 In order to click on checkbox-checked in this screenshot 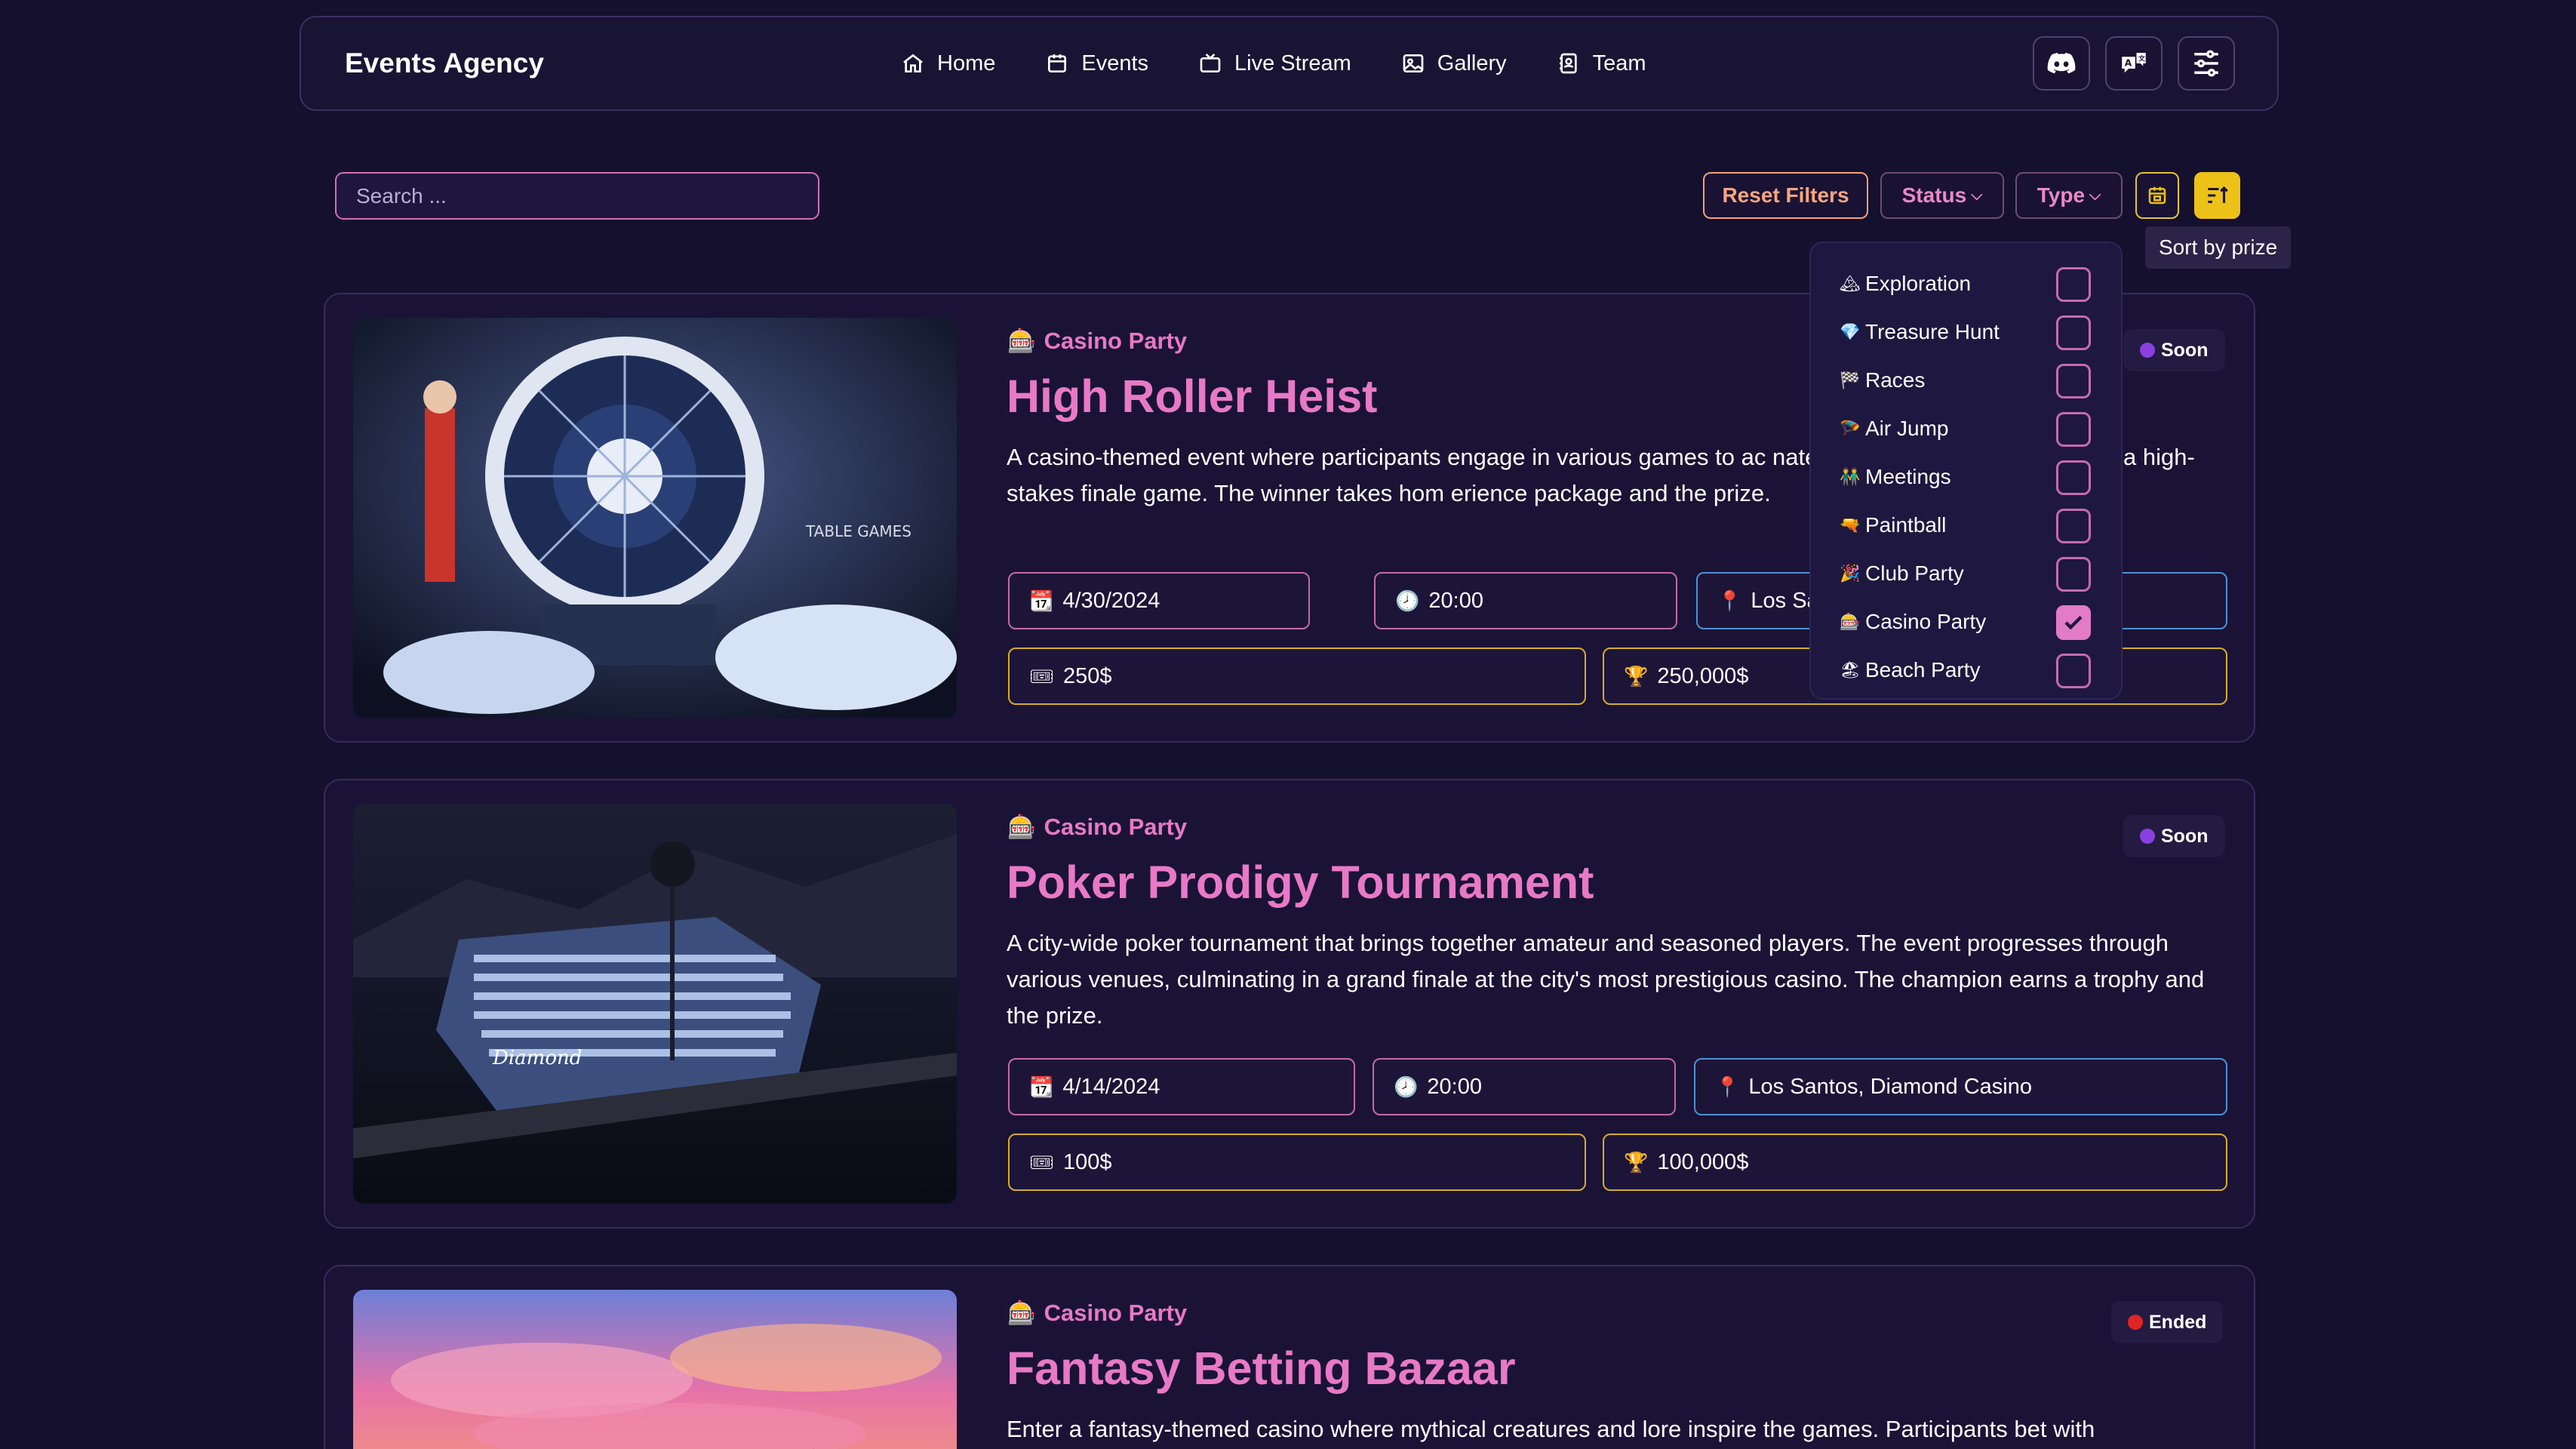, I will do `click(2073, 622)`.